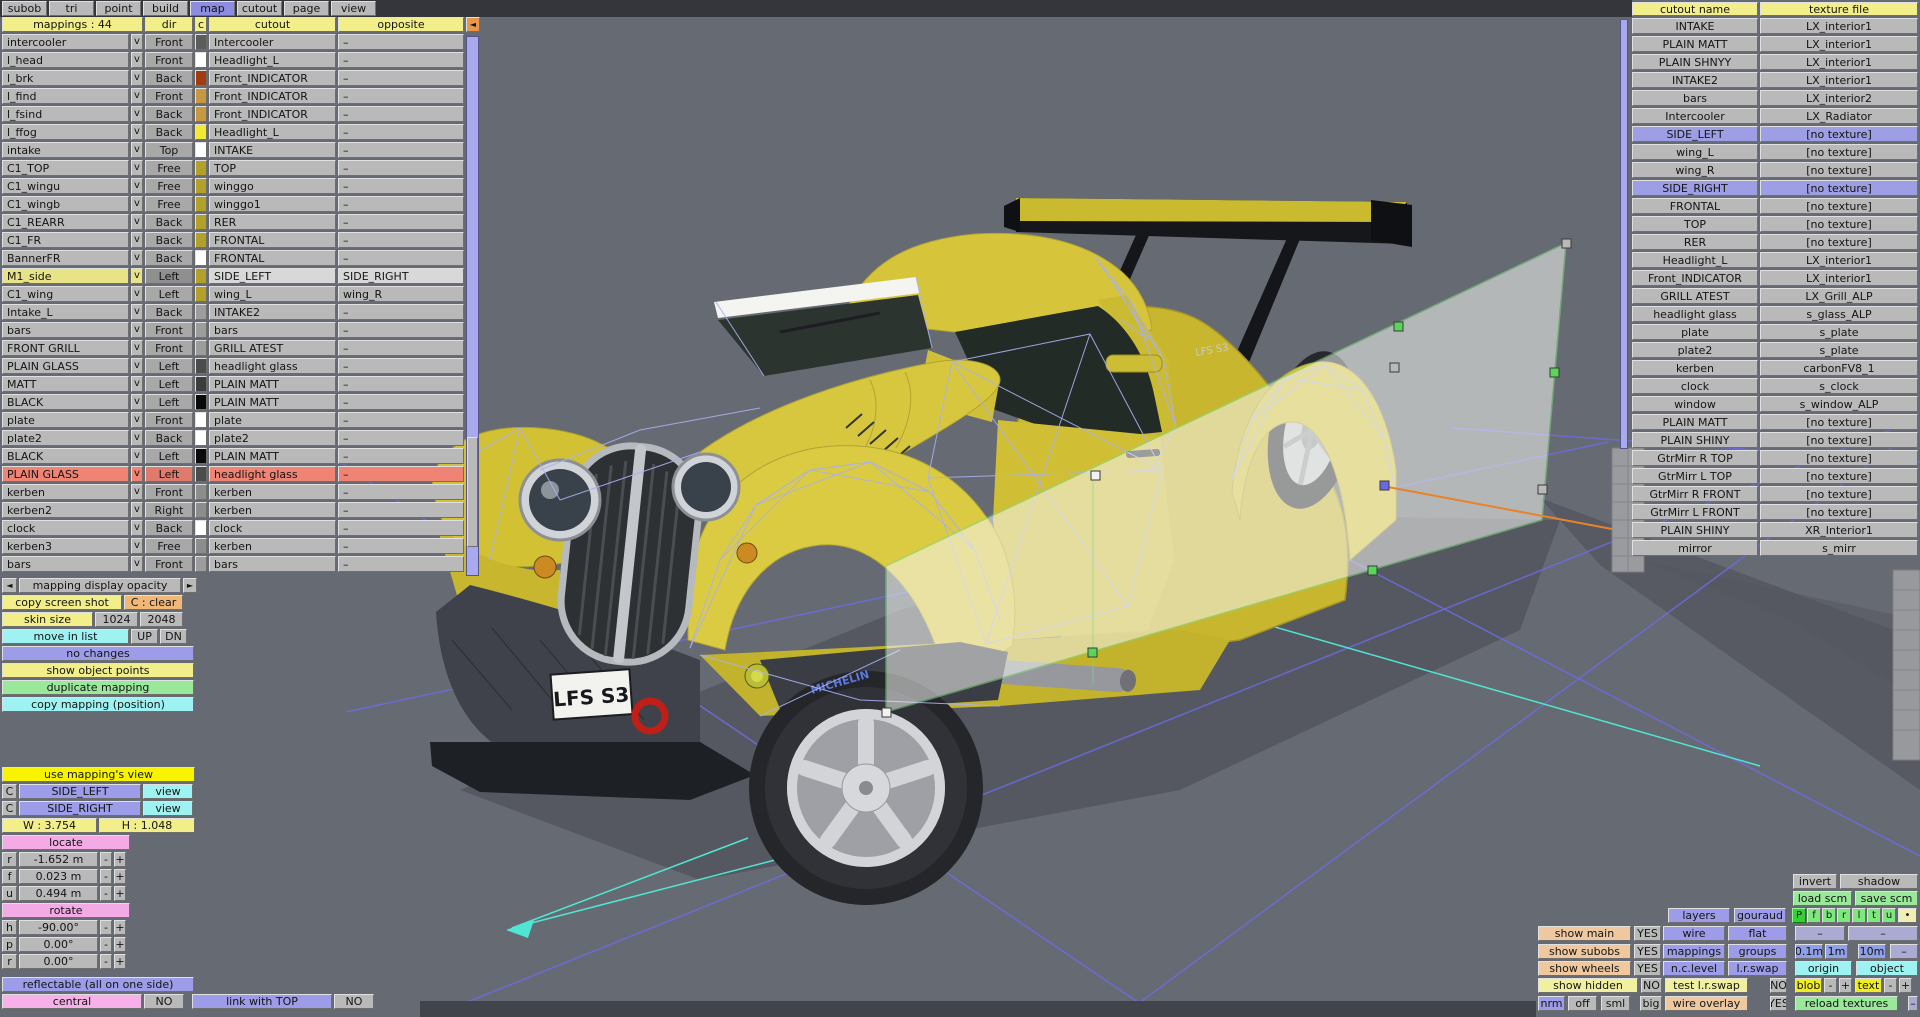 The image size is (1920, 1017). Describe the element at coordinates (1584, 933) in the screenshot. I see `show-main-button: show main` at that location.